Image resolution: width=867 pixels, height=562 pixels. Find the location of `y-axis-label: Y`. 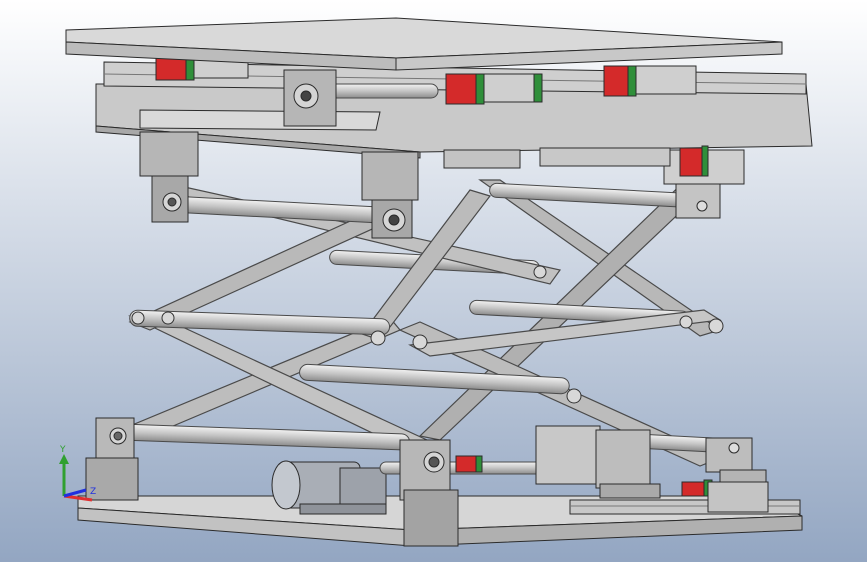

y-axis-label: Y is located at coordinates (62, 450).